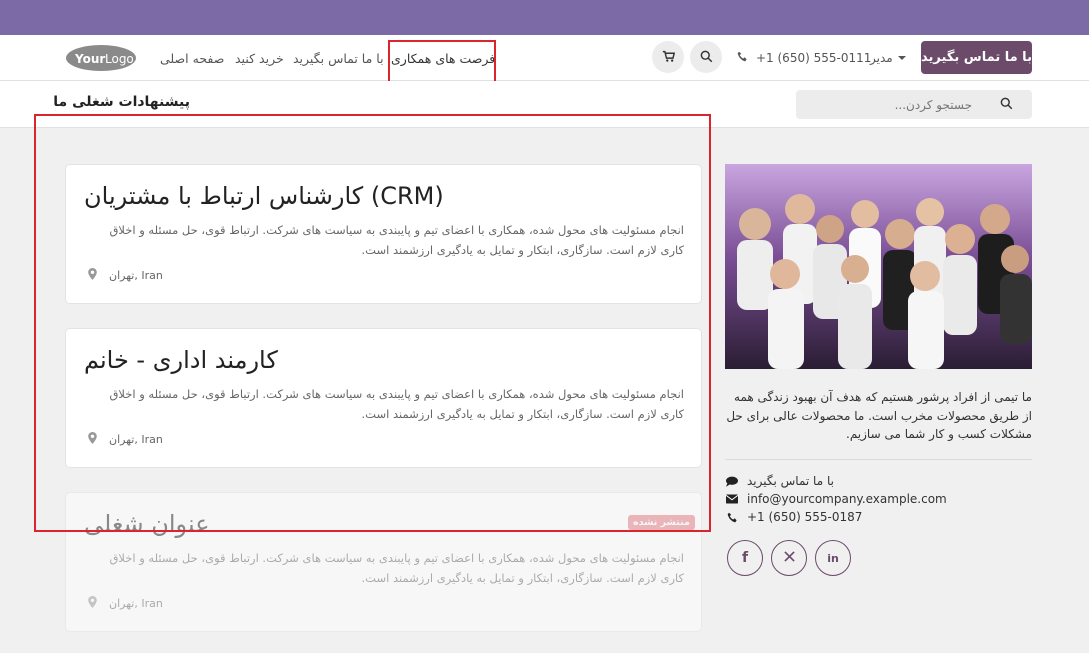  What do you see at coordinates (878, 459) in the screenshot?
I see `sidebar-divider` at bounding box center [878, 459].